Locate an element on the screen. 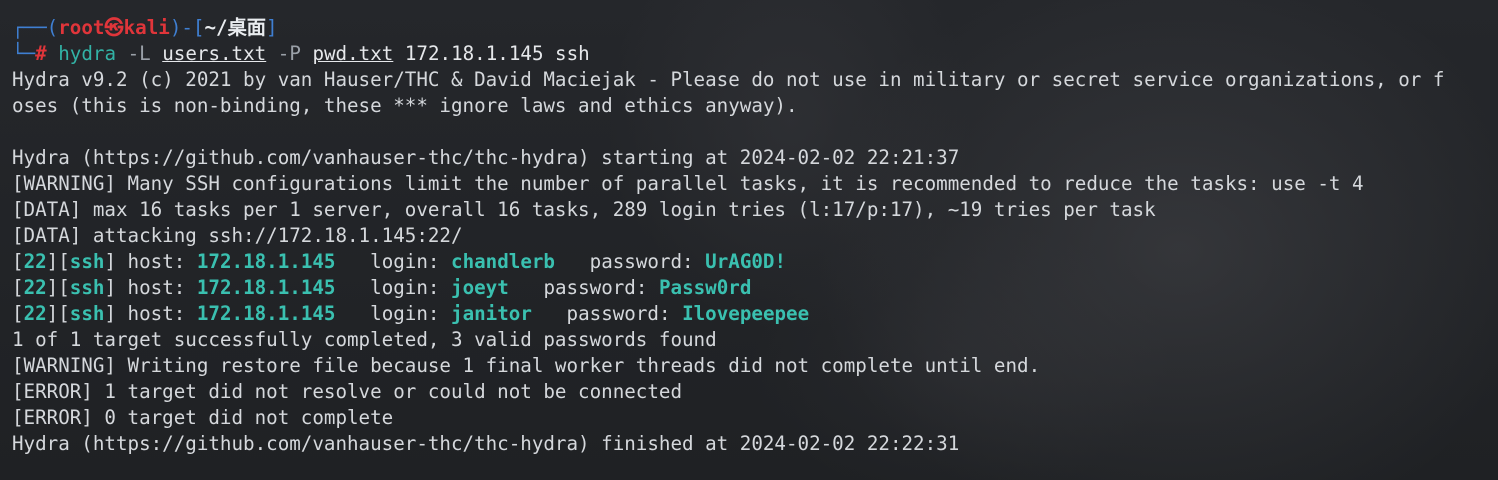 The width and height of the screenshot is (1498, 480). command-target: 172.18.1.145 ssh is located at coordinates (497, 53).